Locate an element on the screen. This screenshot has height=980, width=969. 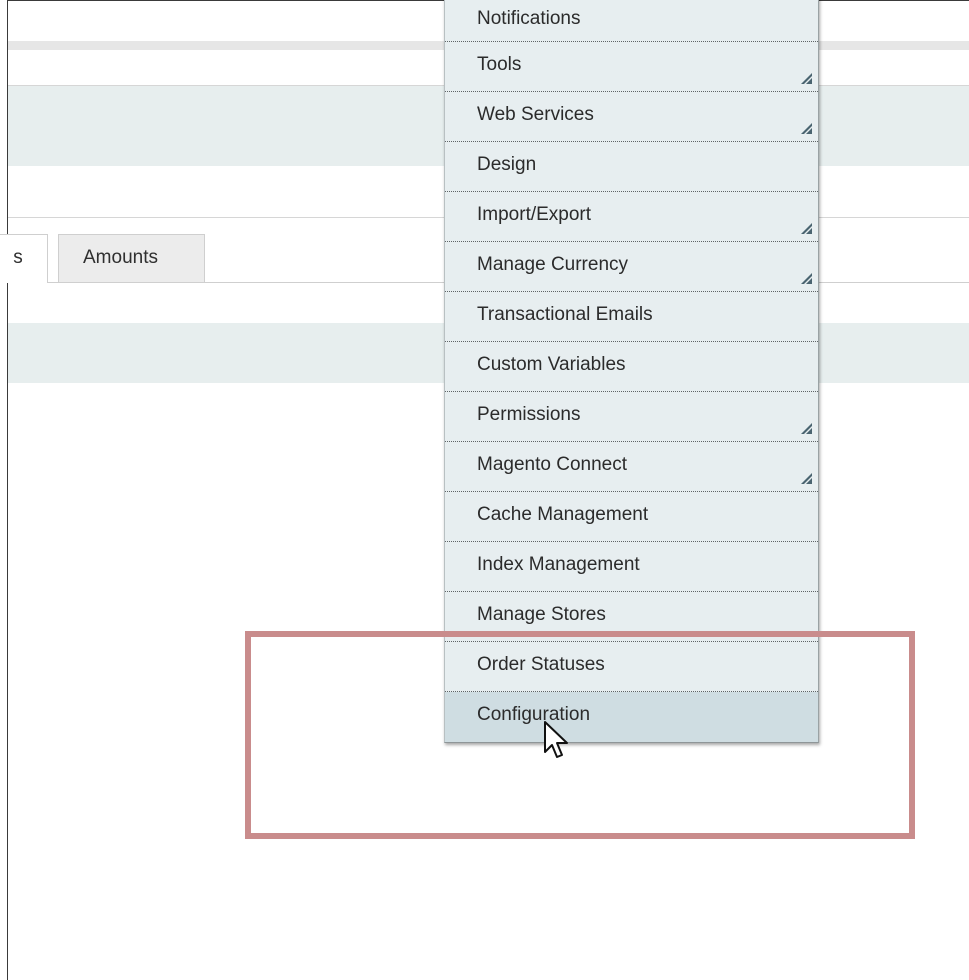
menu-item-manage-currency: Manage Currency is located at coordinates (631, 267).